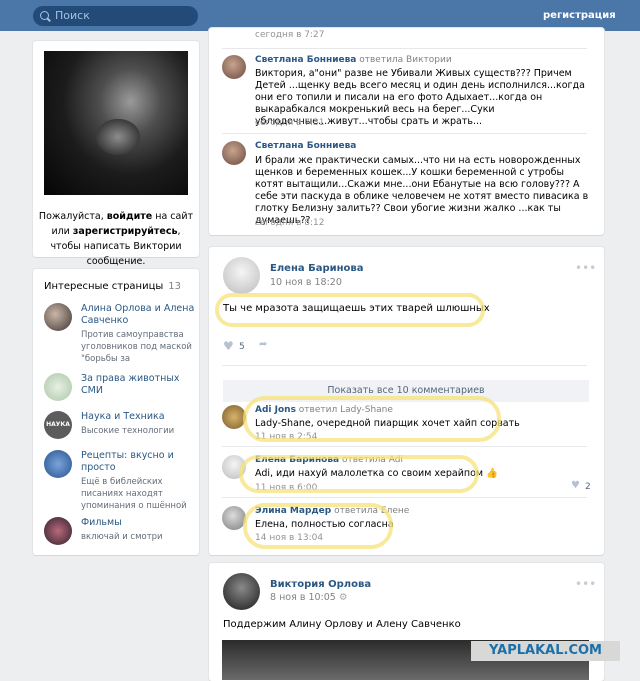 Image resolution: width=640 pixels, height=681 pixels. Describe the element at coordinates (579, 15) in the screenshot. I see `register-link: регистрация` at that location.